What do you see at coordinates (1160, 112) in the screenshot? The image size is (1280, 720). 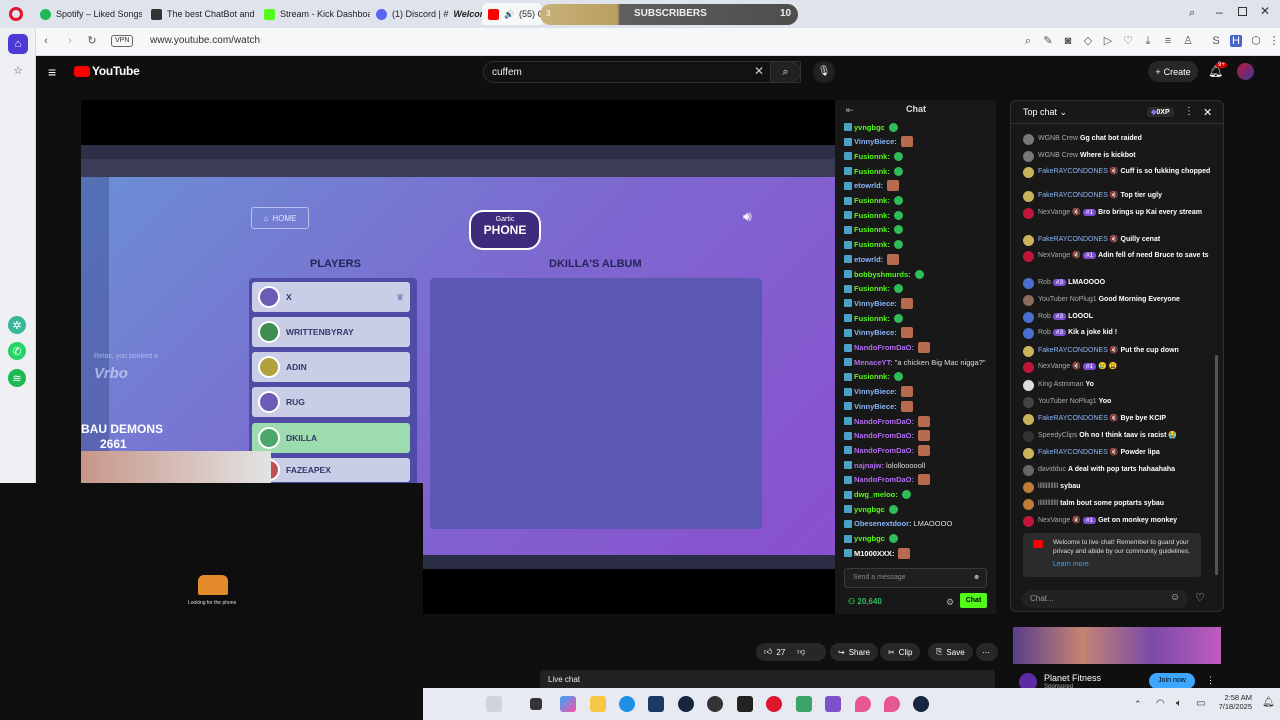 I see `xp-badge: ◆0XP` at bounding box center [1160, 112].